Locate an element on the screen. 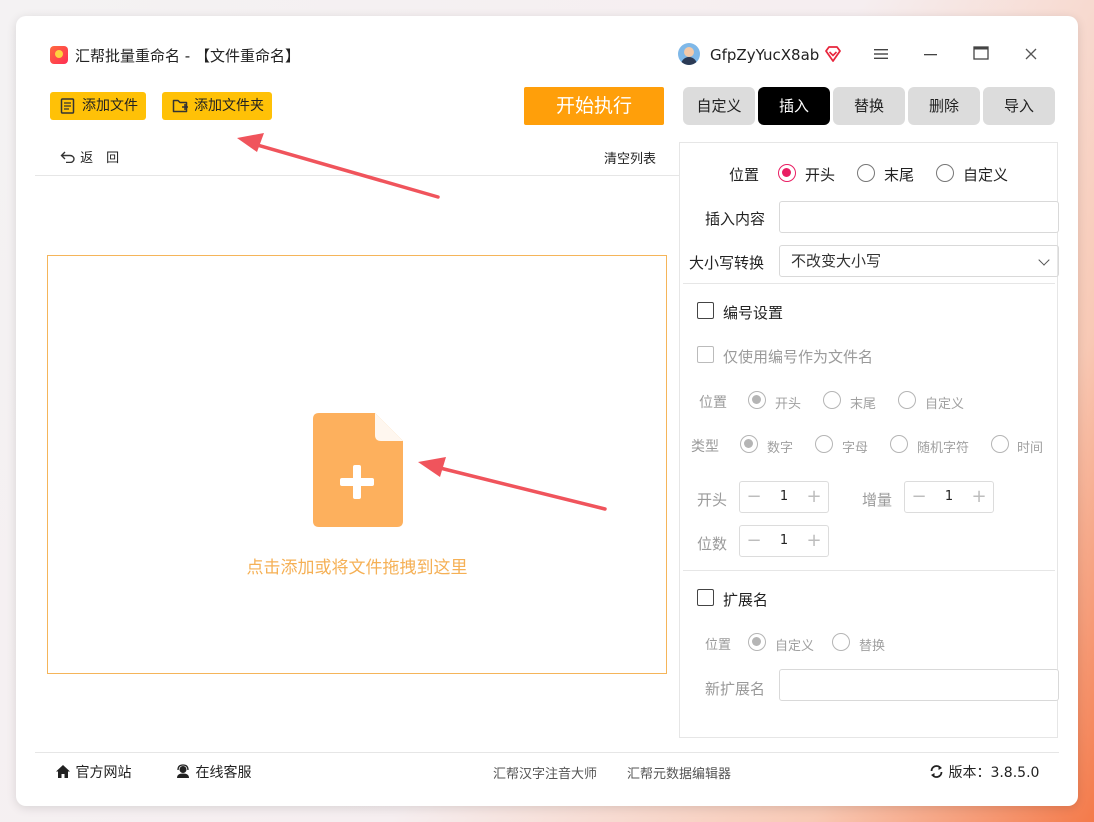  extension-custom-radio is located at coordinates (757, 642).